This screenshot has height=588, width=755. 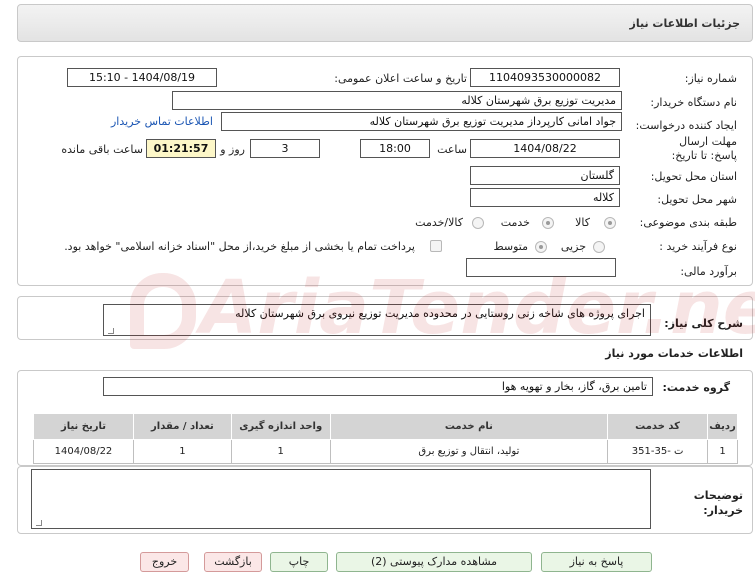 What do you see at coordinates (545, 175) in the screenshot?
I see `province-field: گلستان` at bounding box center [545, 175].